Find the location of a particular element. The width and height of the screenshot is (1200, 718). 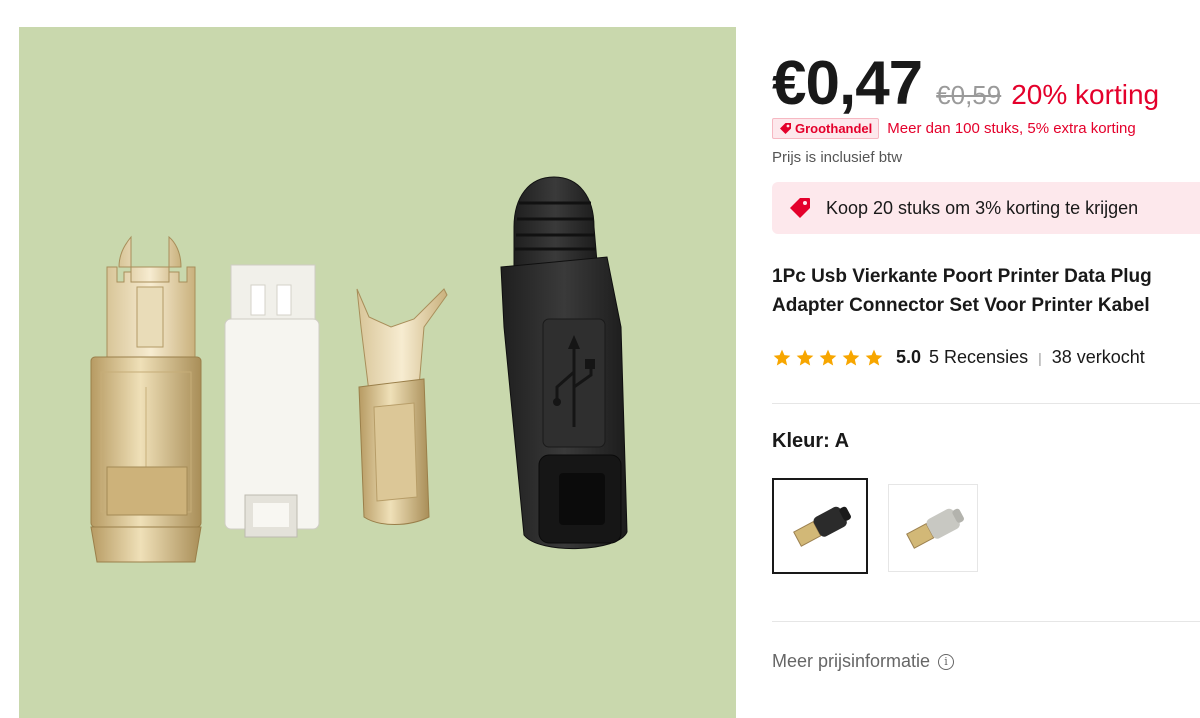

rating-score: 5.0 is located at coordinates (909, 357).